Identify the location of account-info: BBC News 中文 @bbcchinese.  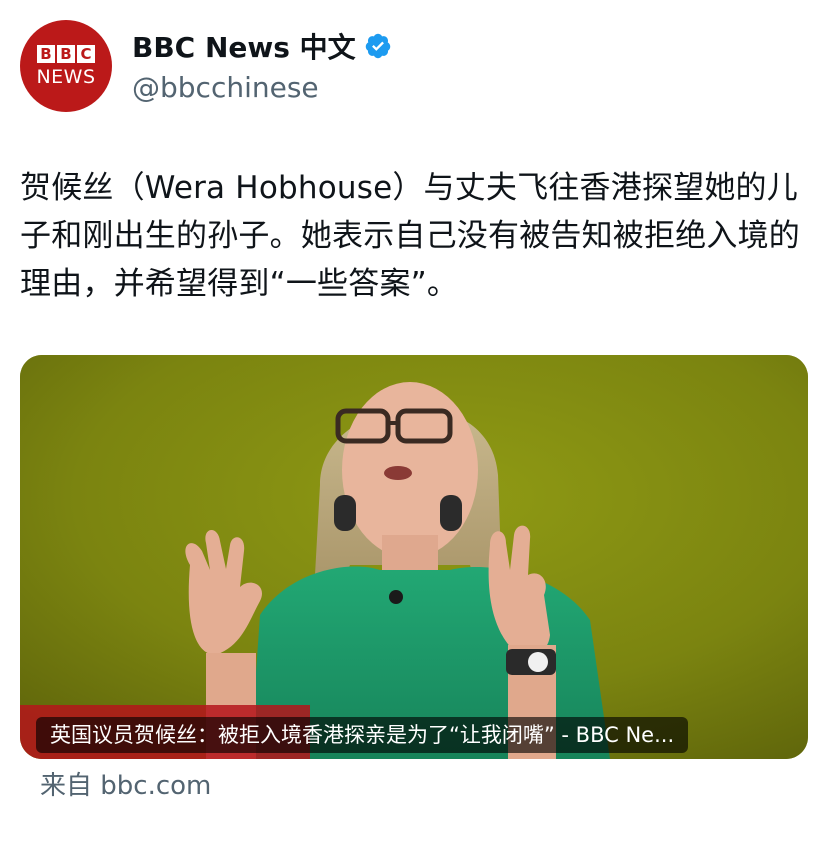
(262, 66).